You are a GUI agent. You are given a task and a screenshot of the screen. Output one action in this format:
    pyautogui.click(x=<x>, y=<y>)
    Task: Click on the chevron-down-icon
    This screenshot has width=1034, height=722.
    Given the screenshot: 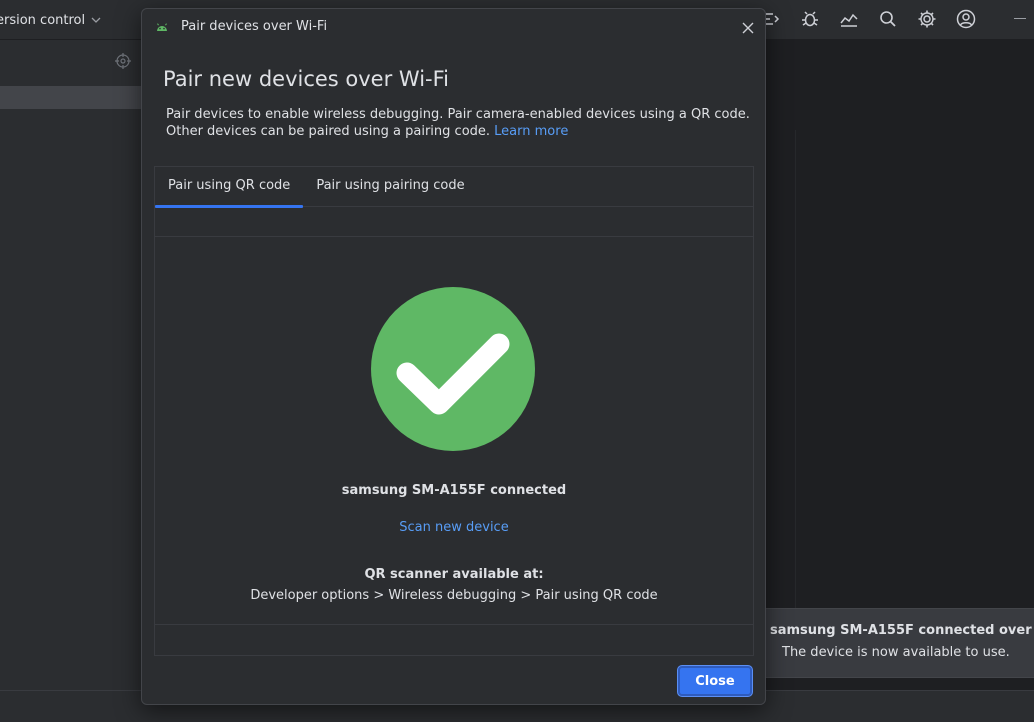 What is the action you would take?
    pyautogui.click(x=96, y=20)
    